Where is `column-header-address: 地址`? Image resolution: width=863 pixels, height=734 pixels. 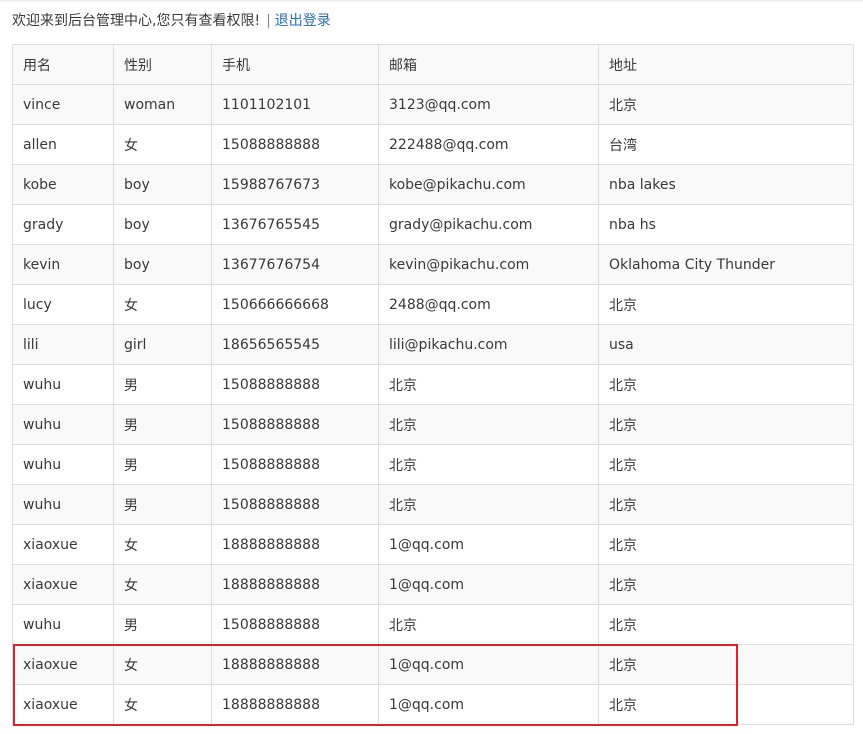 column-header-address: 地址 is located at coordinates (726, 64).